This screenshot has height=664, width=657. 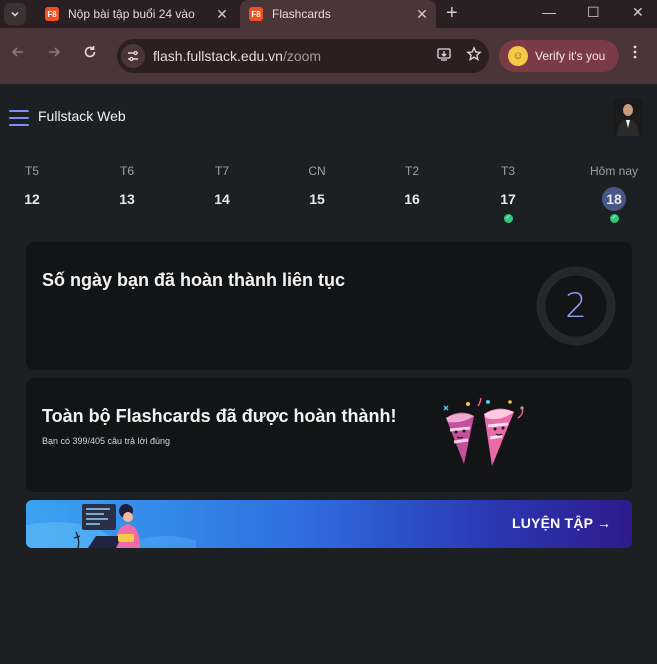 I want to click on minimize-button: —, so click(x=549, y=12).